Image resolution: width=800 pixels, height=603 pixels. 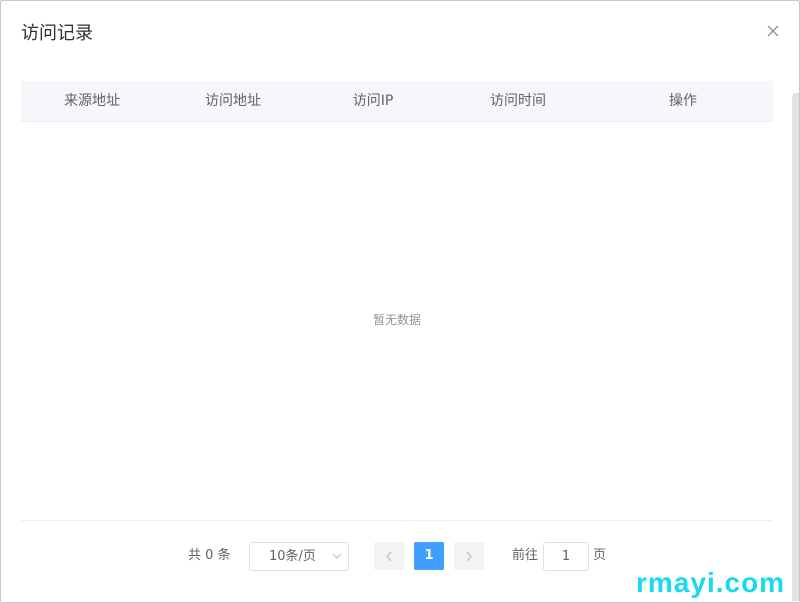 What do you see at coordinates (711, 582) in the screenshot?
I see `site-watermark: rmayi.com` at bounding box center [711, 582].